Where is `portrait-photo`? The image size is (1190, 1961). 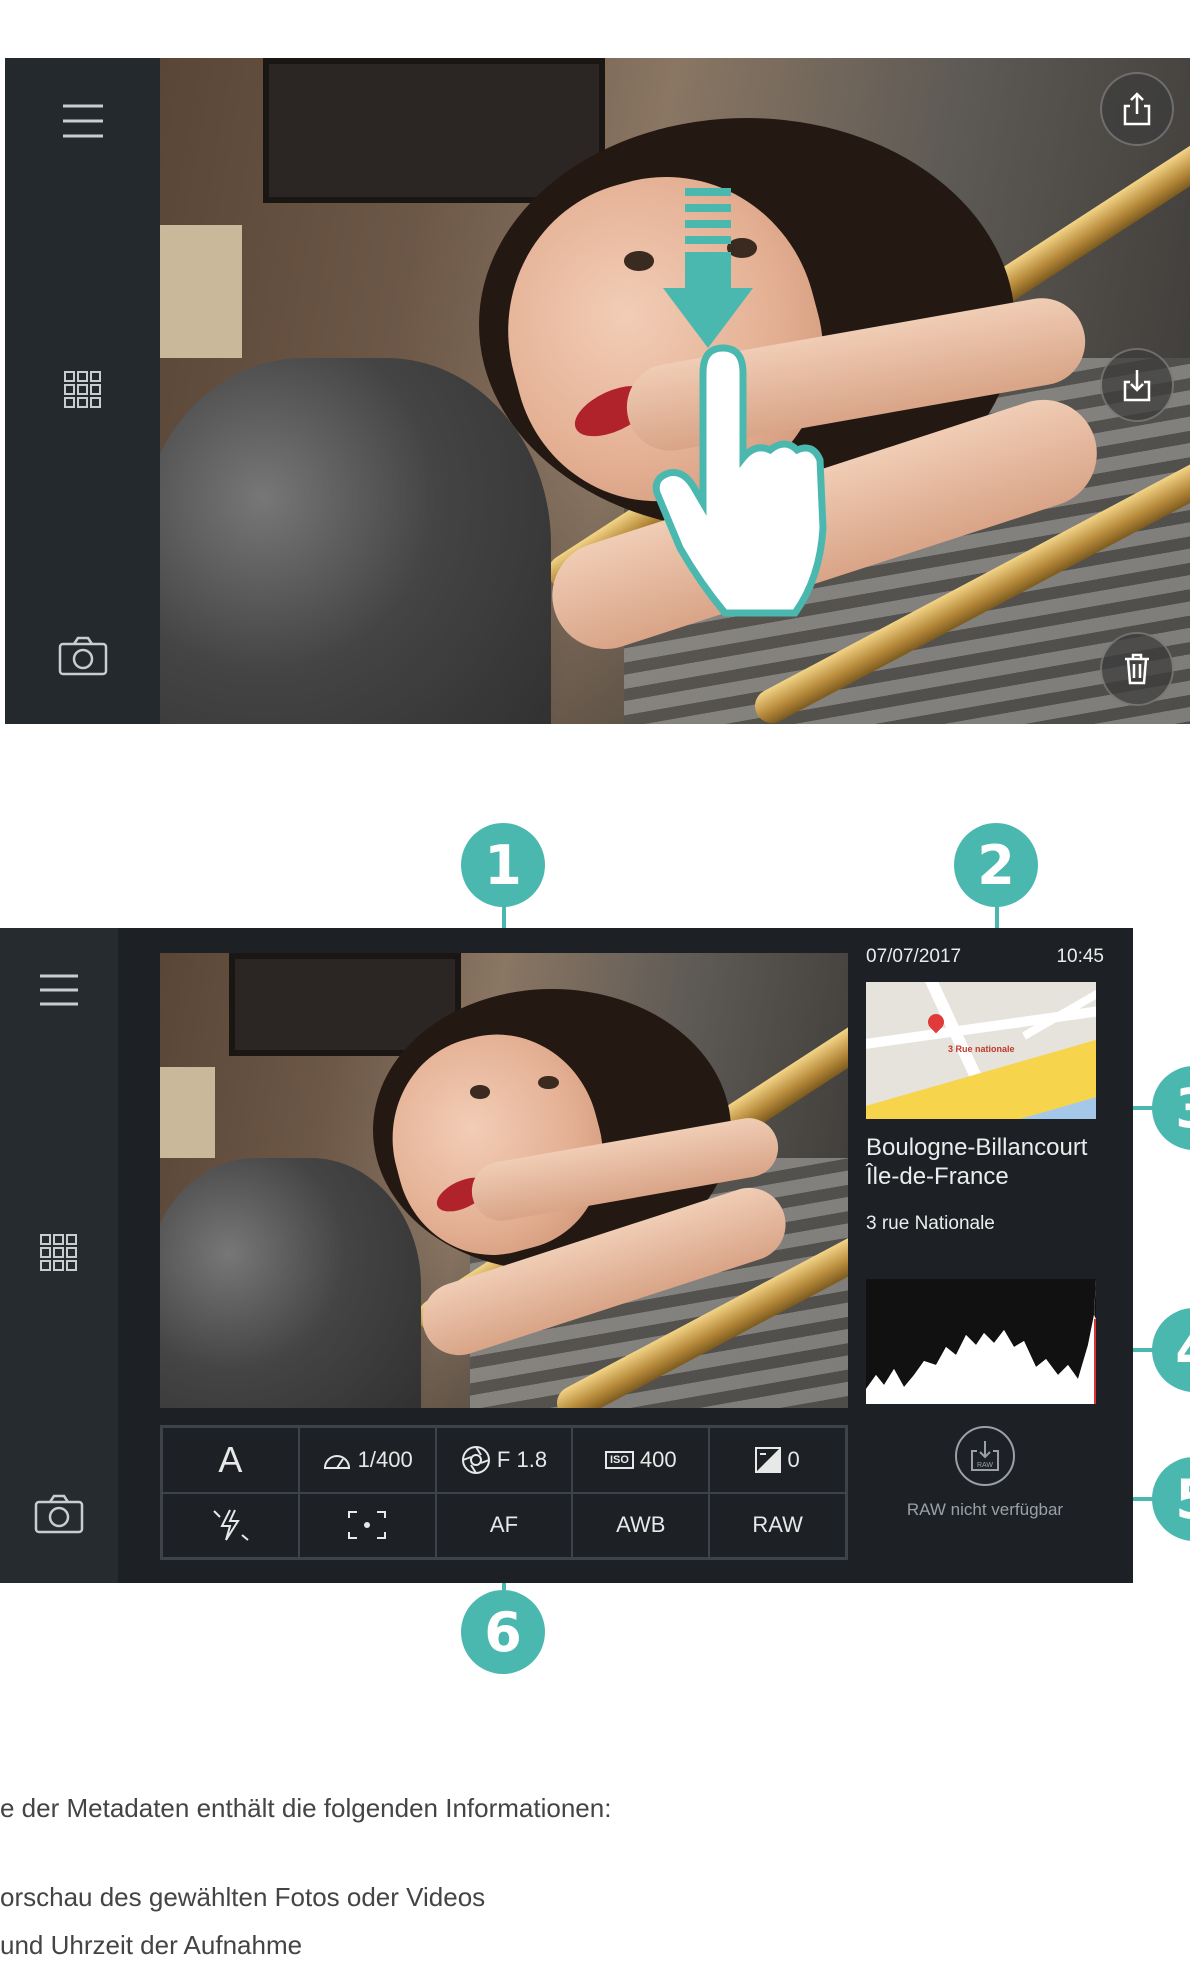 portrait-photo is located at coordinates (504, 1180).